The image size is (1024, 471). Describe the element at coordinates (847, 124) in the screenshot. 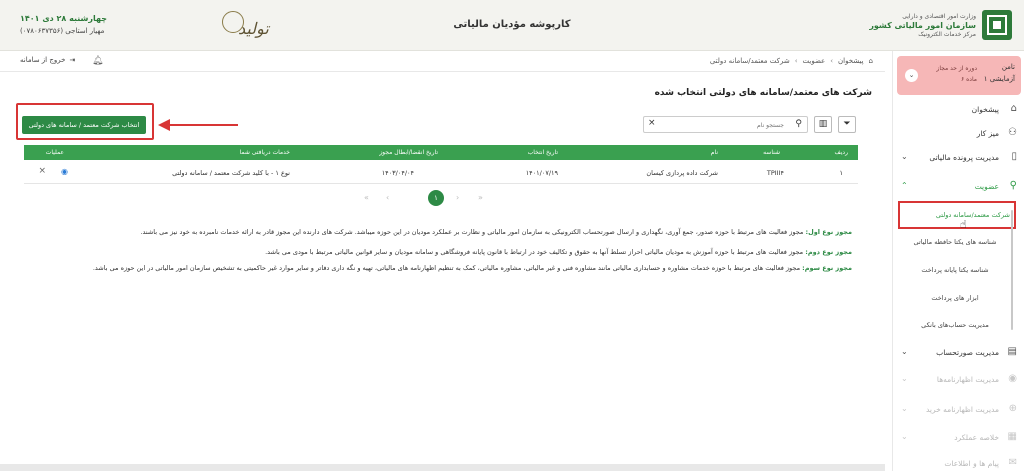

I see `filter-icon: ⏷` at that location.